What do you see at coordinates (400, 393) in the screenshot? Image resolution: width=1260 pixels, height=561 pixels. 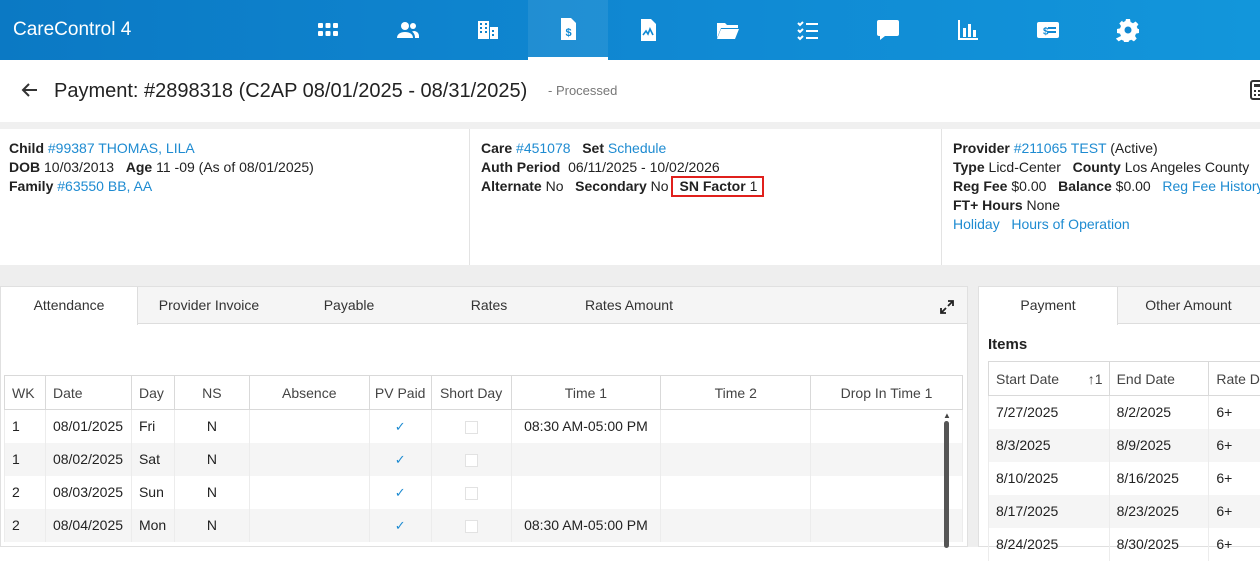 I see `col-pv-paid: PV Paid` at bounding box center [400, 393].